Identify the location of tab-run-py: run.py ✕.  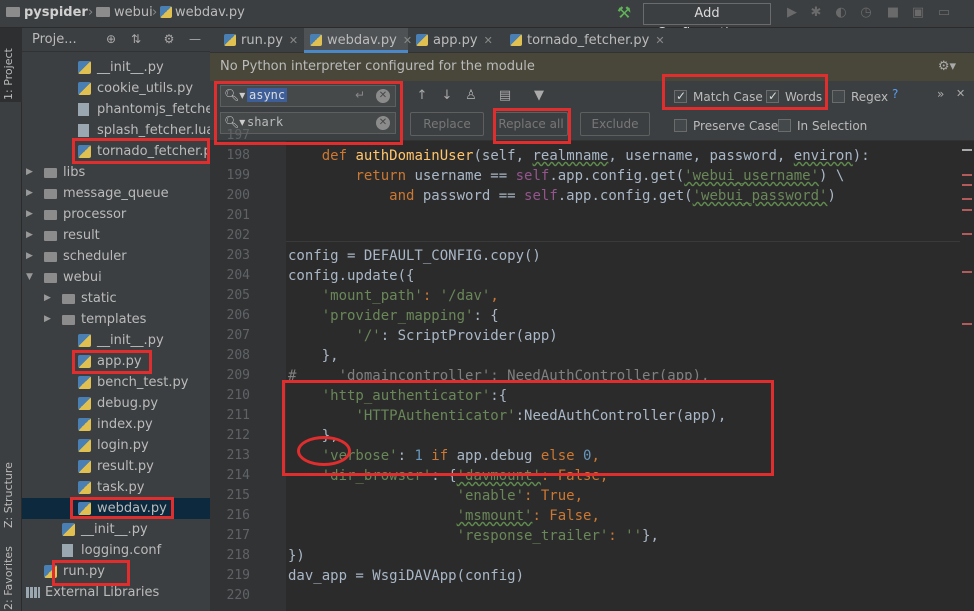
(261, 40).